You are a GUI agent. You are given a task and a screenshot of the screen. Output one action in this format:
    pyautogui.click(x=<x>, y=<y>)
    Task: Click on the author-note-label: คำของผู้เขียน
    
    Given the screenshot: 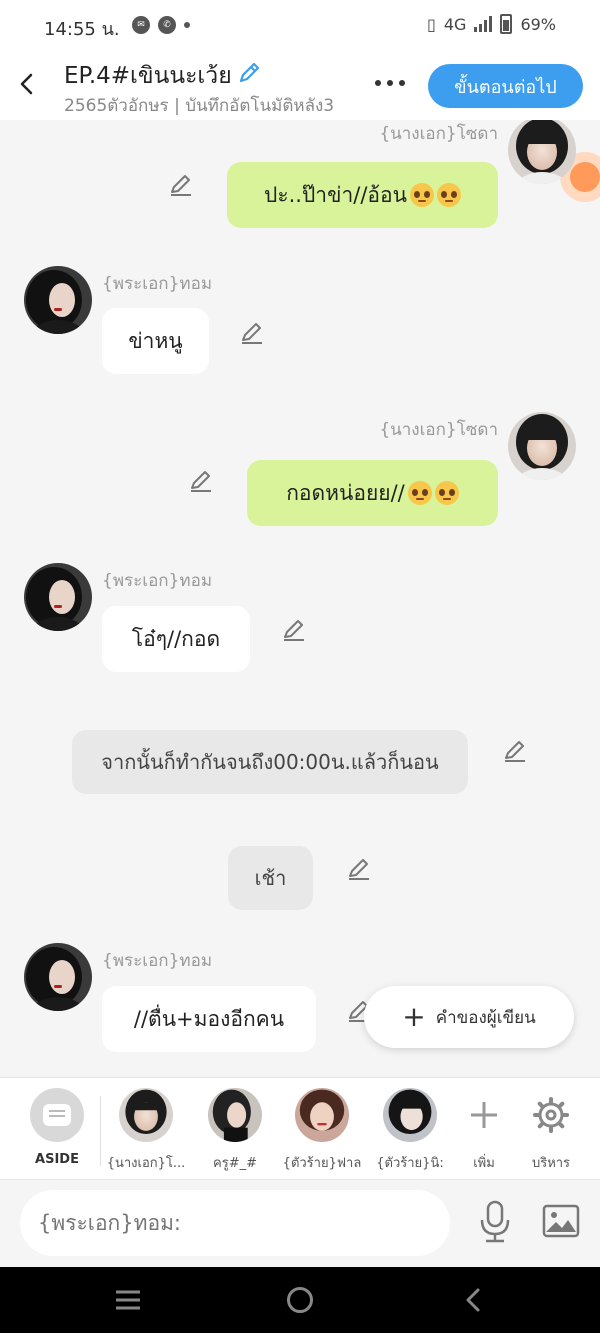 What is the action you would take?
    pyautogui.click(x=485, y=1017)
    